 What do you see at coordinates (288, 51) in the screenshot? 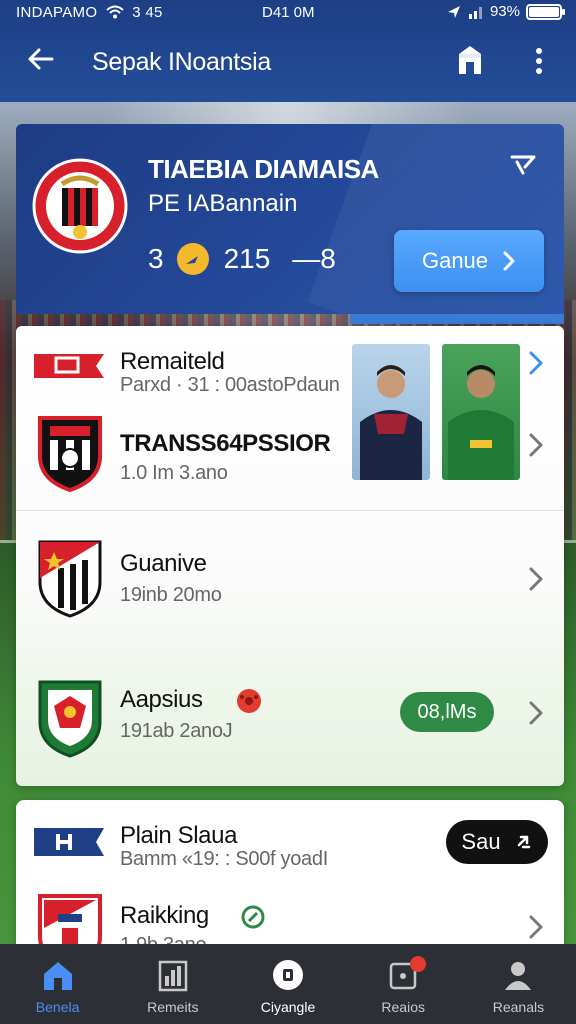
I see `top-app-bar: INDAPAMO 3 45 D41 0M 93% Sepak INoantsia` at bounding box center [288, 51].